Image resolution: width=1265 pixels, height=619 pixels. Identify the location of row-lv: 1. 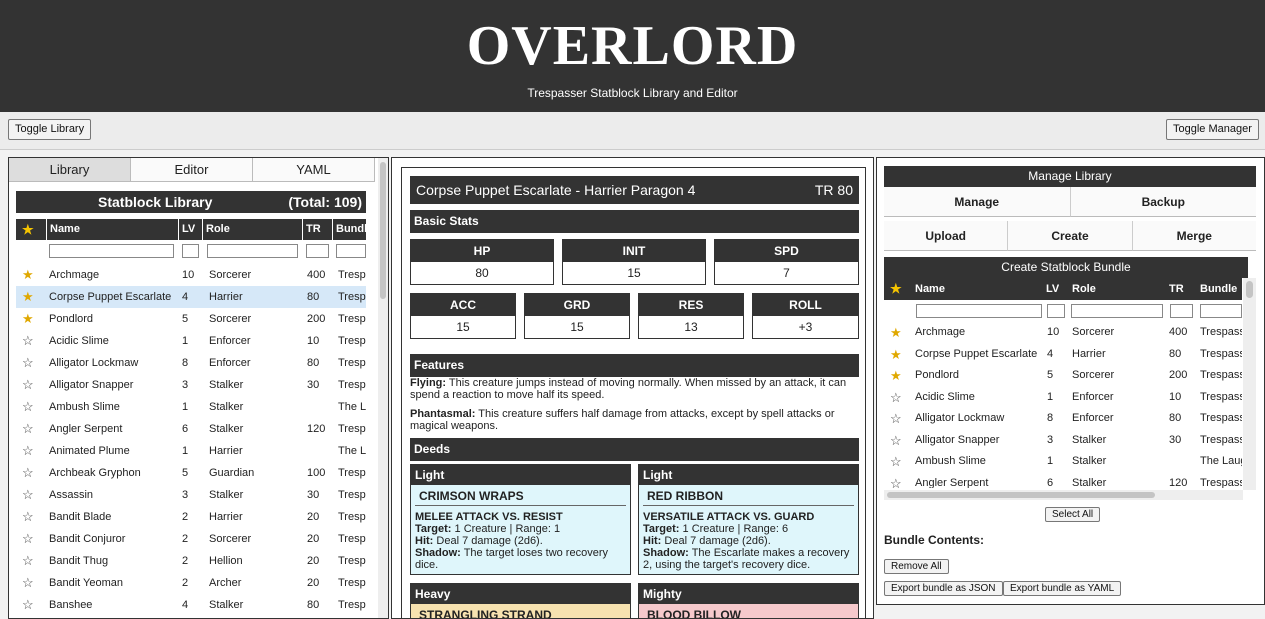
(1050, 396).